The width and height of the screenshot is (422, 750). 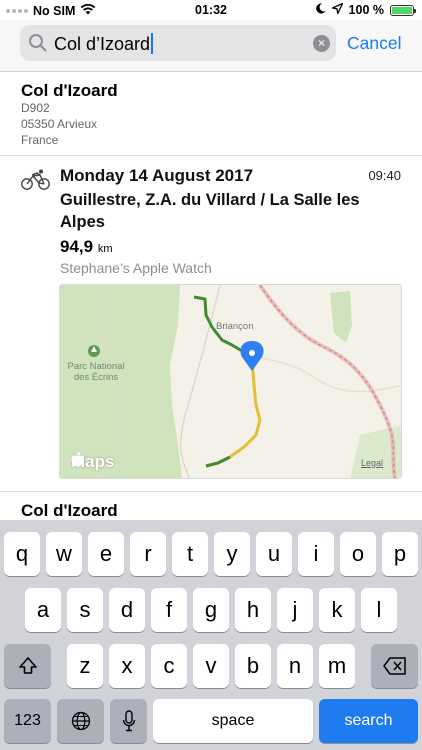 What do you see at coordinates (157, 175) in the screenshot?
I see `workout-date: Monday 14 August 2017` at bounding box center [157, 175].